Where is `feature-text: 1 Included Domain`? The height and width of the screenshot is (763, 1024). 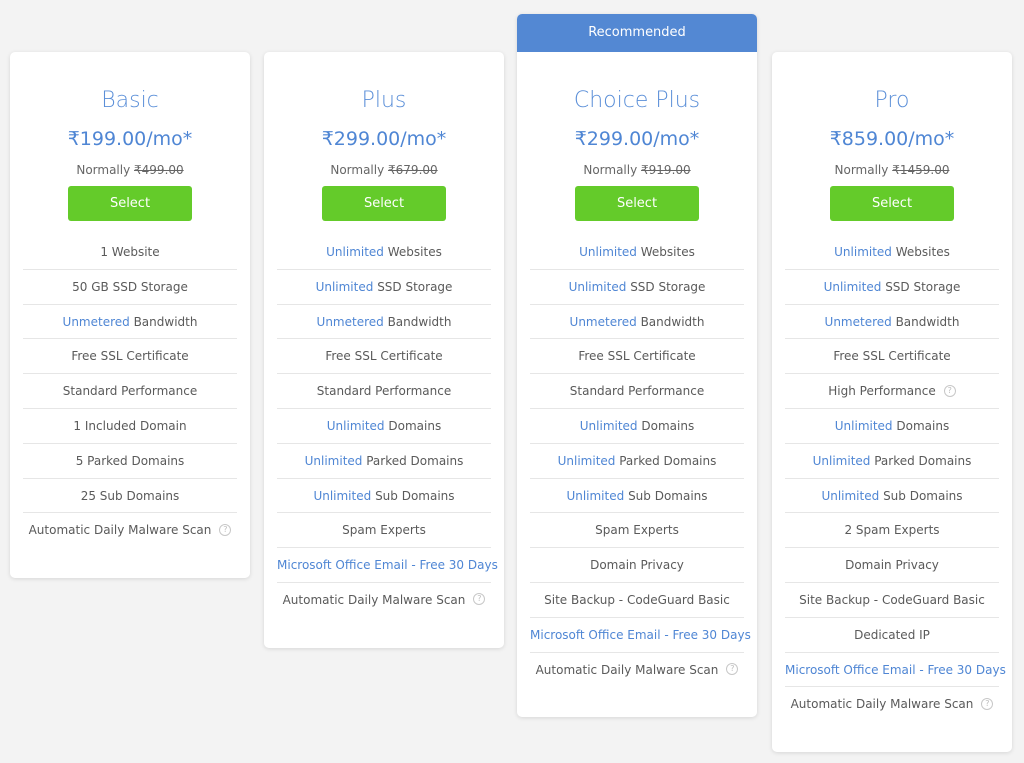 feature-text: 1 Included Domain is located at coordinates (130, 425).